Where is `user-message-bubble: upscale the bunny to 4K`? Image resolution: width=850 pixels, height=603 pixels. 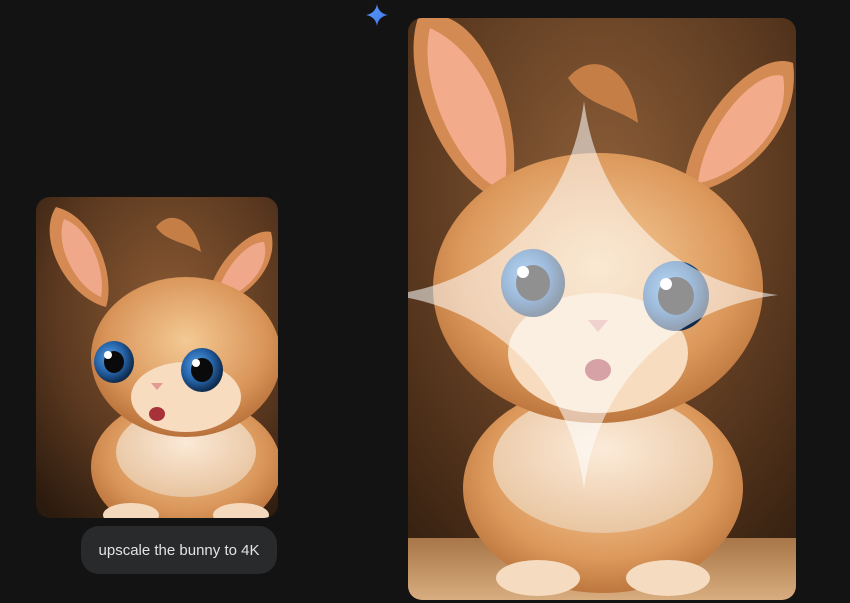 user-message-bubble: upscale the bunny to 4K is located at coordinates (179, 550).